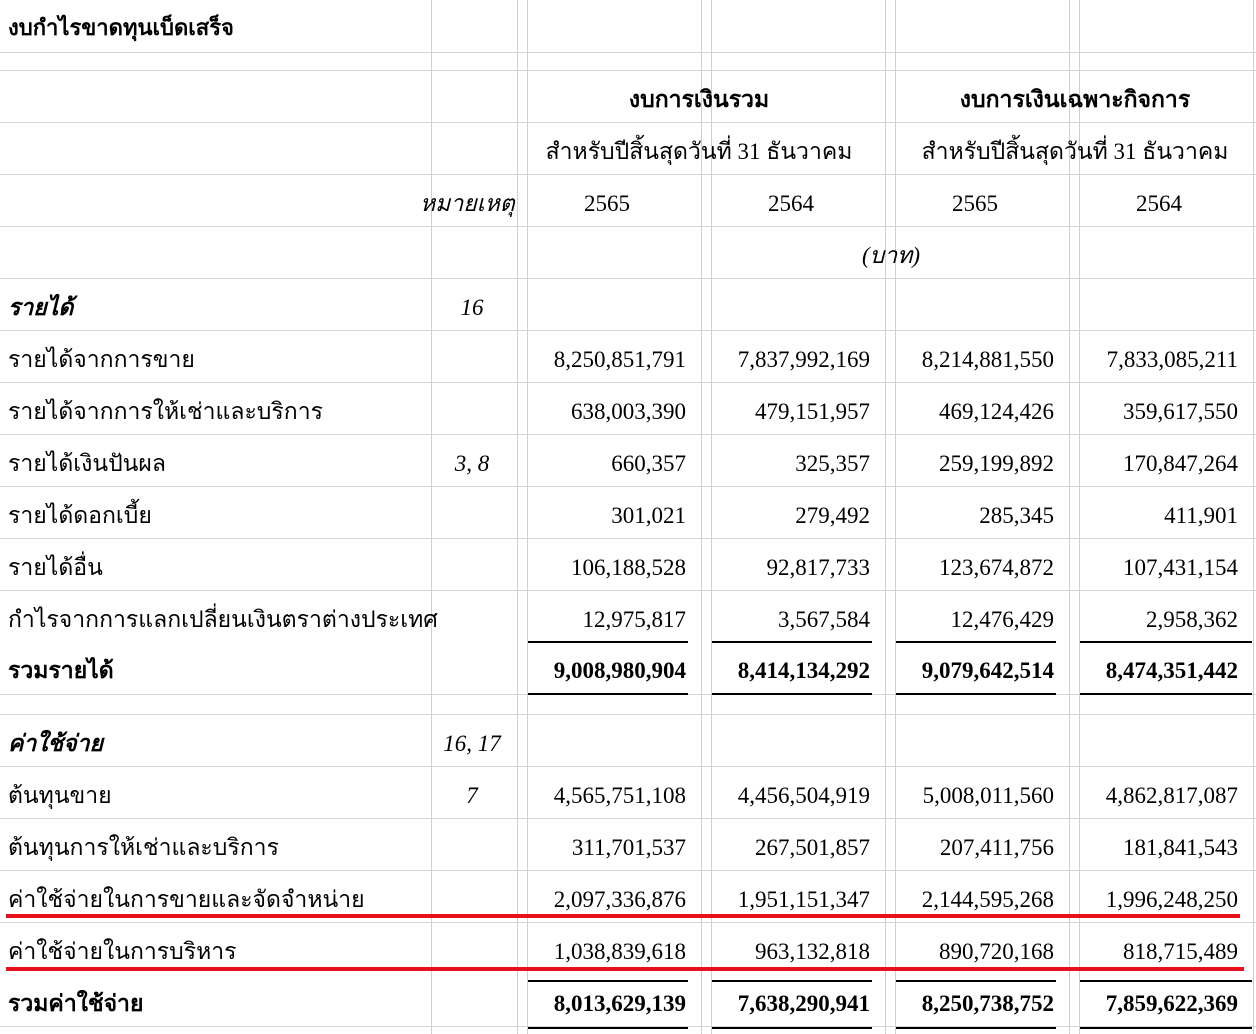 This screenshot has width=1256, height=1034. Describe the element at coordinates (1192, 619) in the screenshot. I see `value-cell: 2,958,362` at that location.